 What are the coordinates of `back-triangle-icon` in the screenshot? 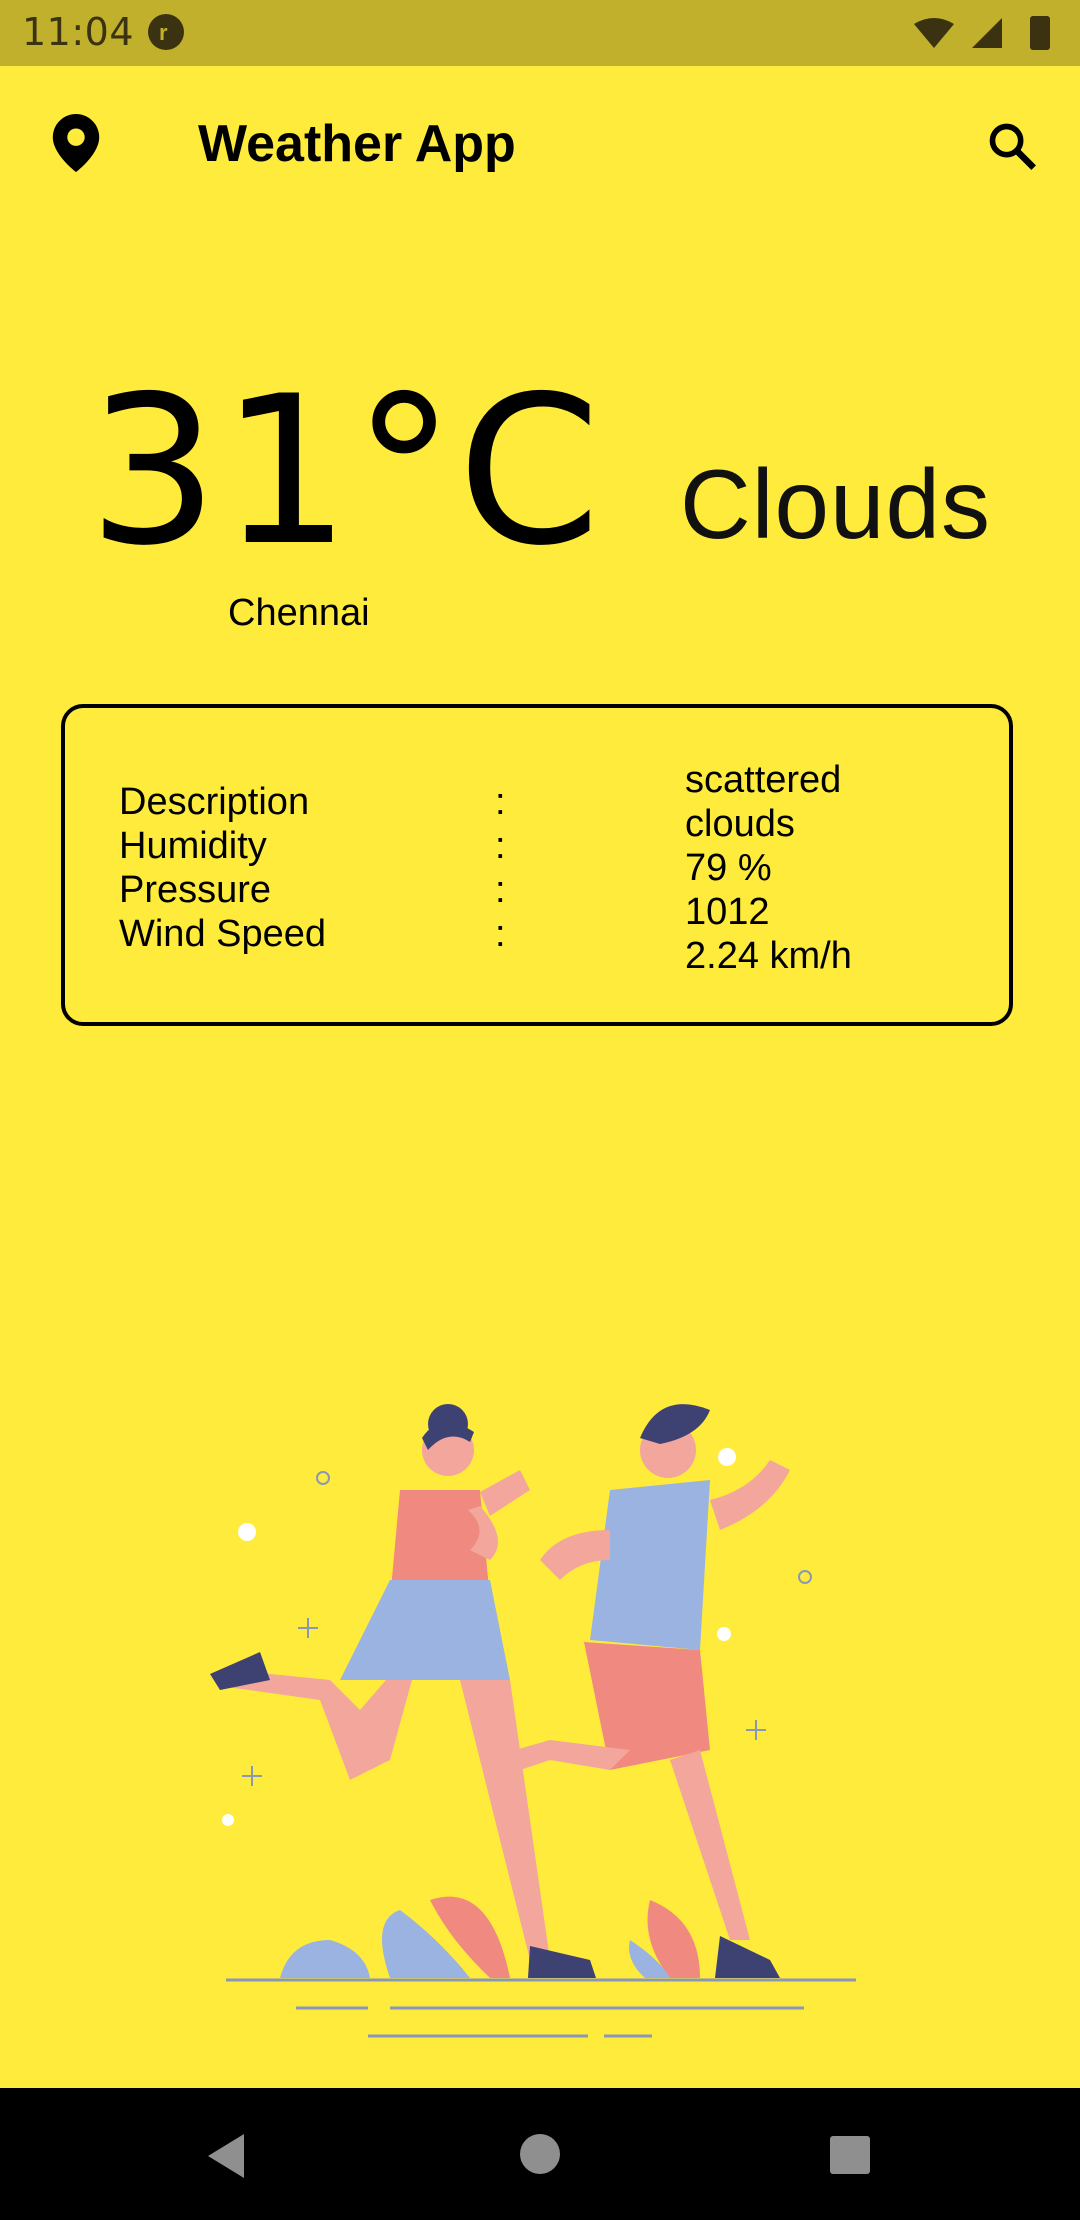 It's located at (226, 2158).